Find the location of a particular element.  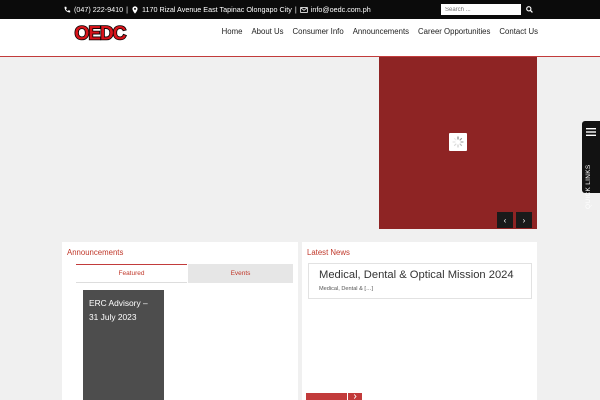

search-button is located at coordinates (529, 9).